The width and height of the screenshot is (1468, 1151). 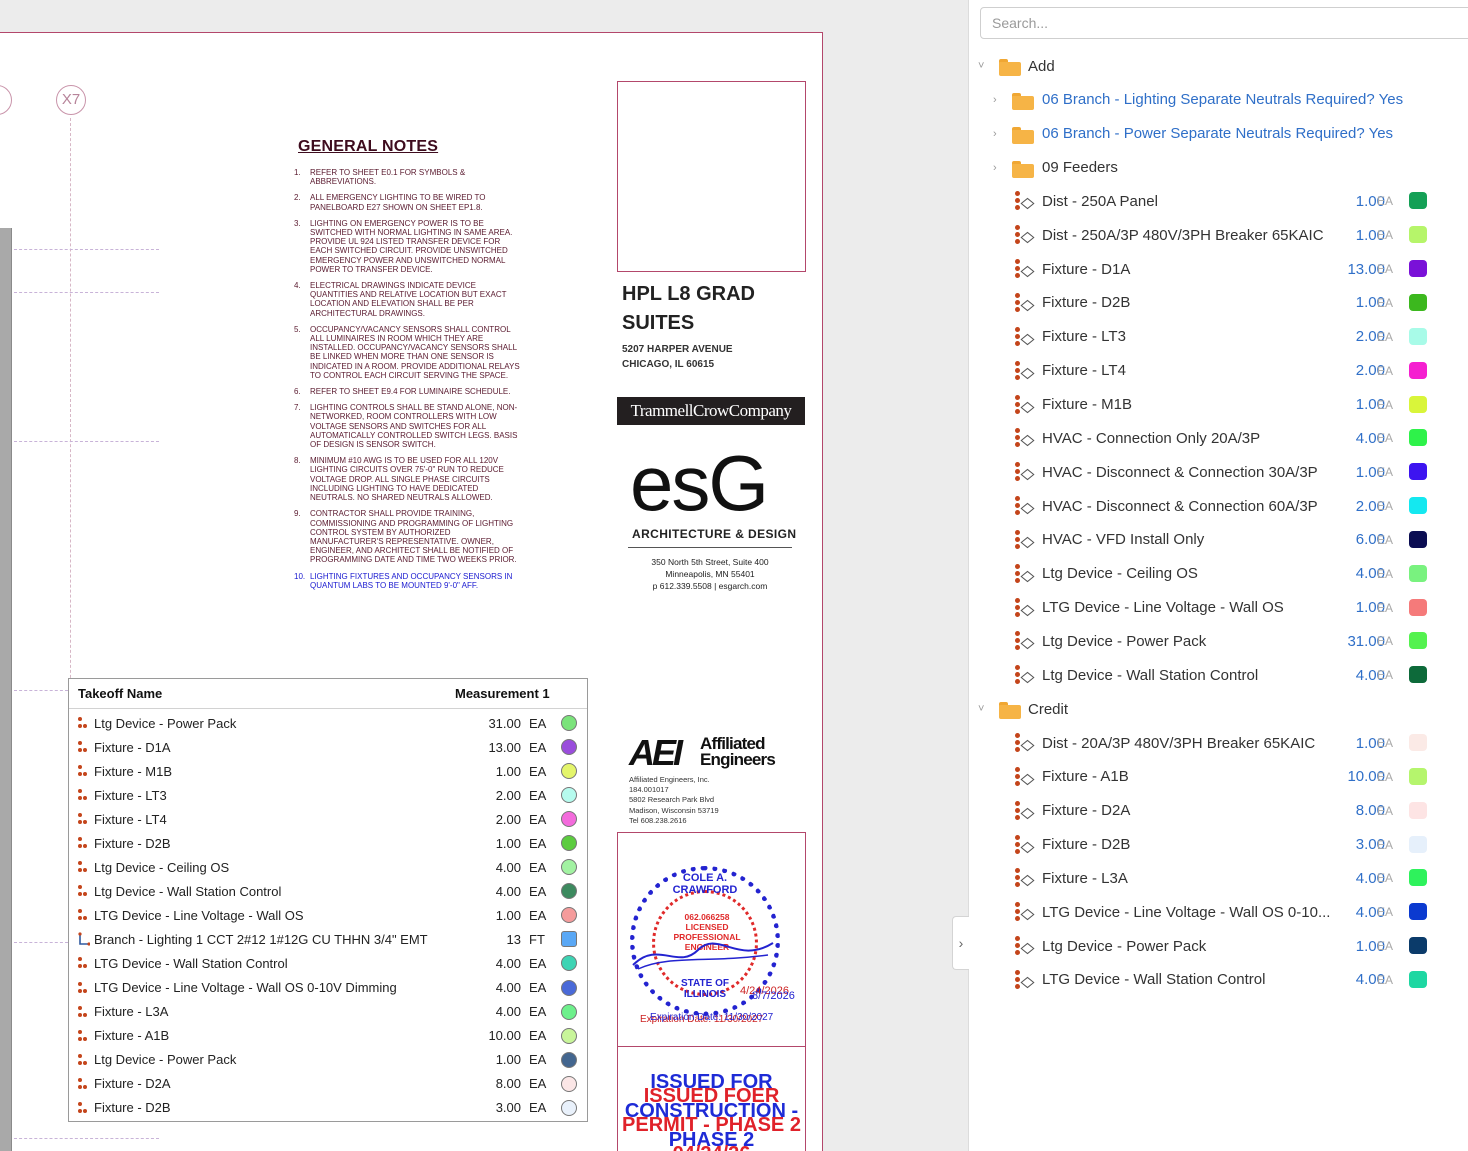 I want to click on search-input, so click(x=1224, y=23).